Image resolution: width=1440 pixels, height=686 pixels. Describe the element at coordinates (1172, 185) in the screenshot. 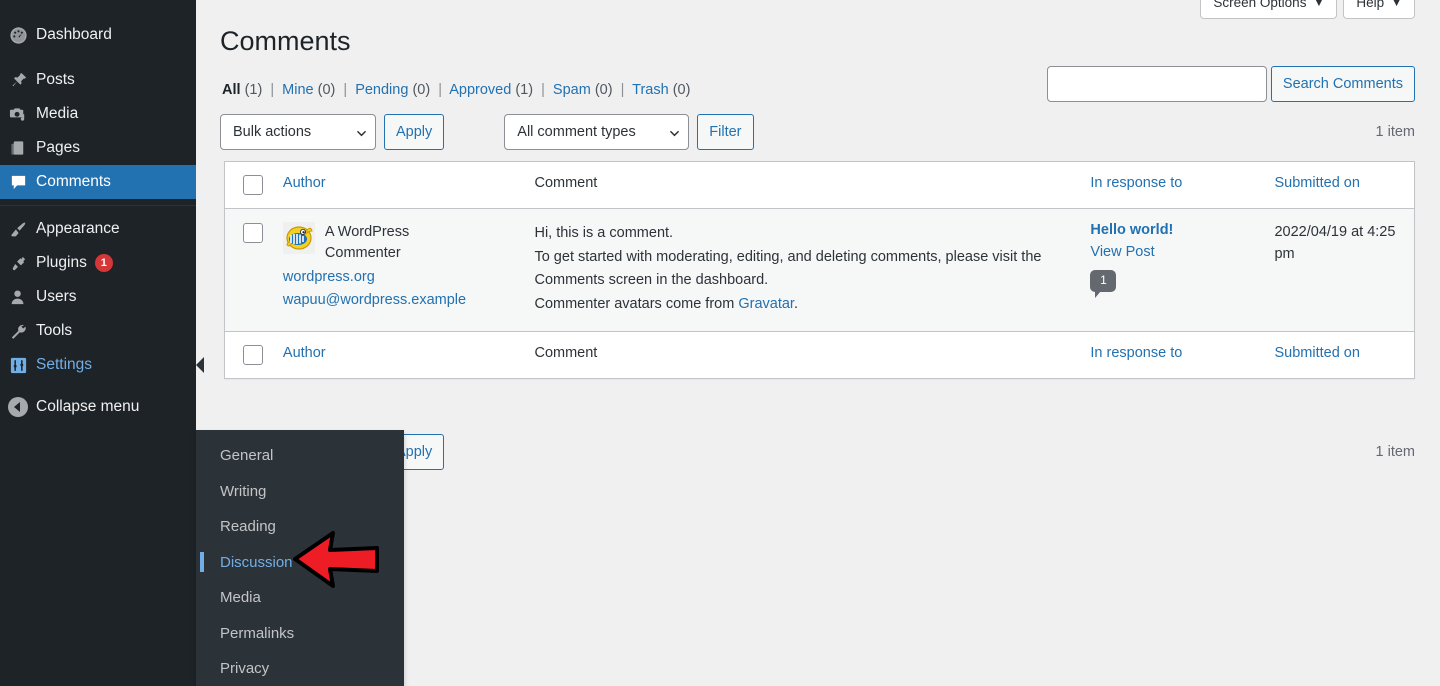

I see `column-header-response: In response to` at that location.